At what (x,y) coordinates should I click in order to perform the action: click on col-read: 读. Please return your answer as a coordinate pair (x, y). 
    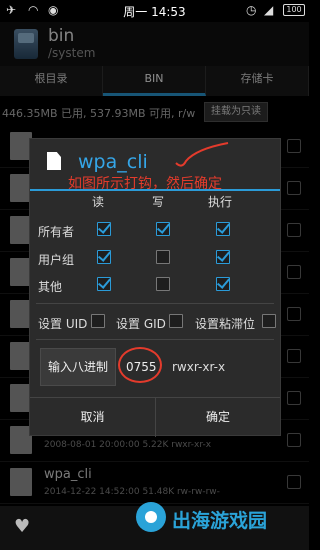
    Looking at the image, I should click on (98, 202).